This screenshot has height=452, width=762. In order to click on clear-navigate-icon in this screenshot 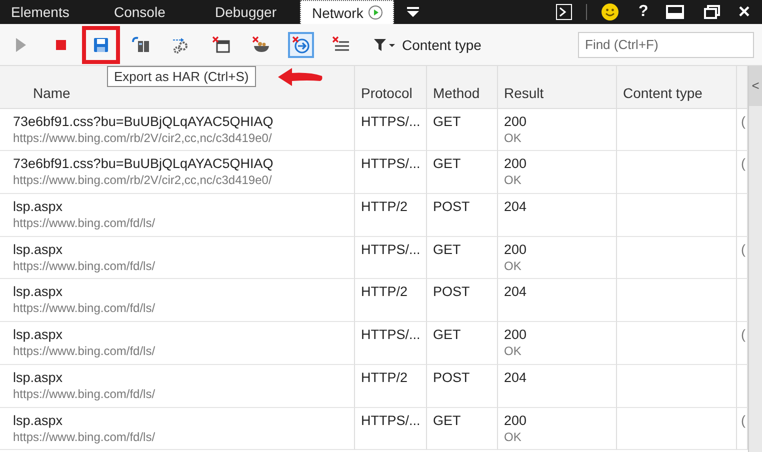, I will do `click(301, 45)`.